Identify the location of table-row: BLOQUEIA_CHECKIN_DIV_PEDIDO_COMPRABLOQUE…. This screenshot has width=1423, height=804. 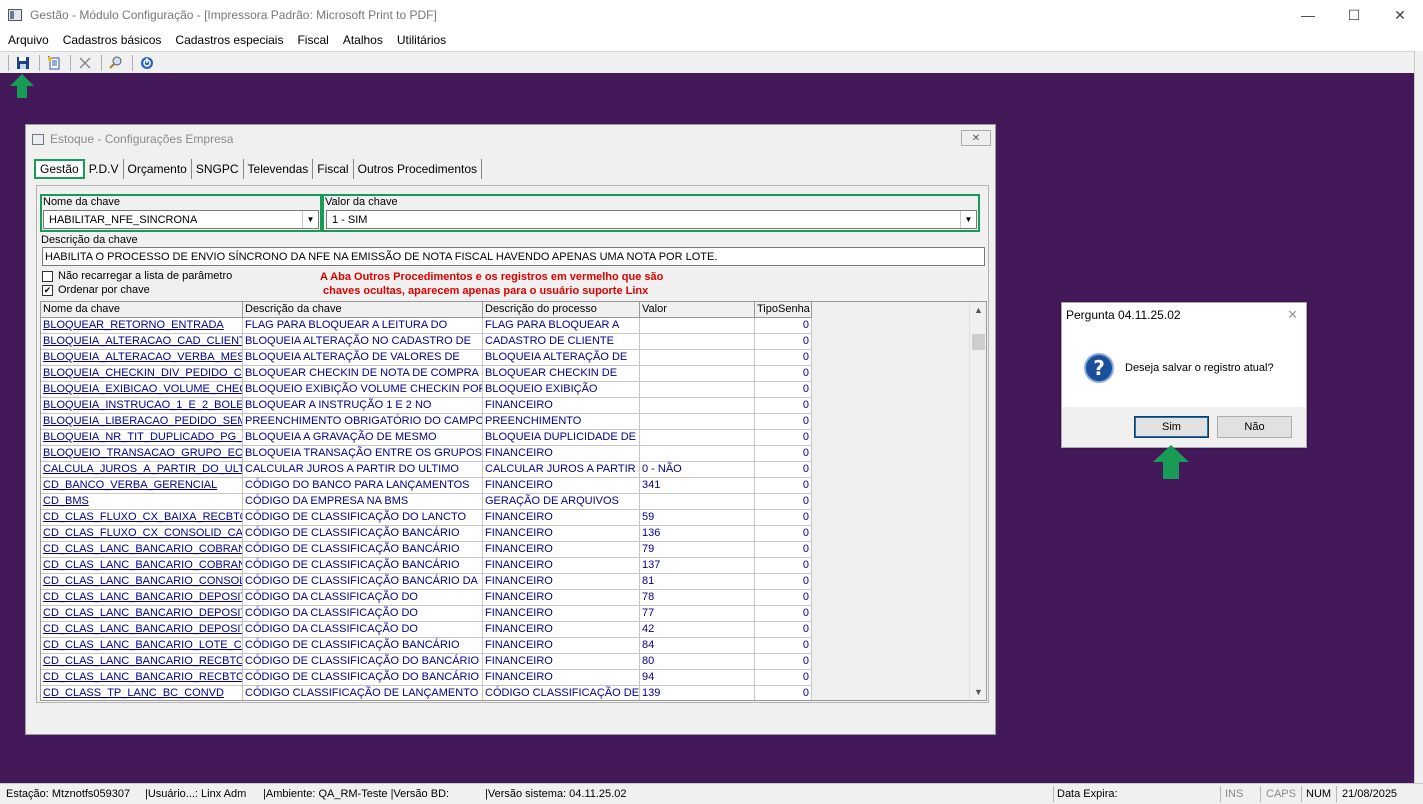
(426, 374).